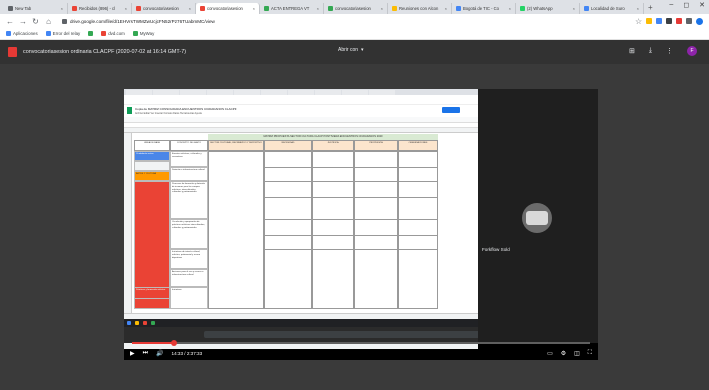  What do you see at coordinates (550, 353) in the screenshot?
I see `subtitles-icon: ▭` at bounding box center [550, 353].